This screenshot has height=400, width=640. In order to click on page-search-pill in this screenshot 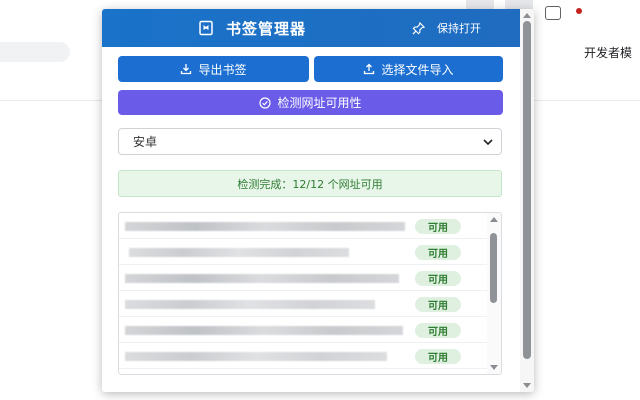, I will do `click(35, 52)`.